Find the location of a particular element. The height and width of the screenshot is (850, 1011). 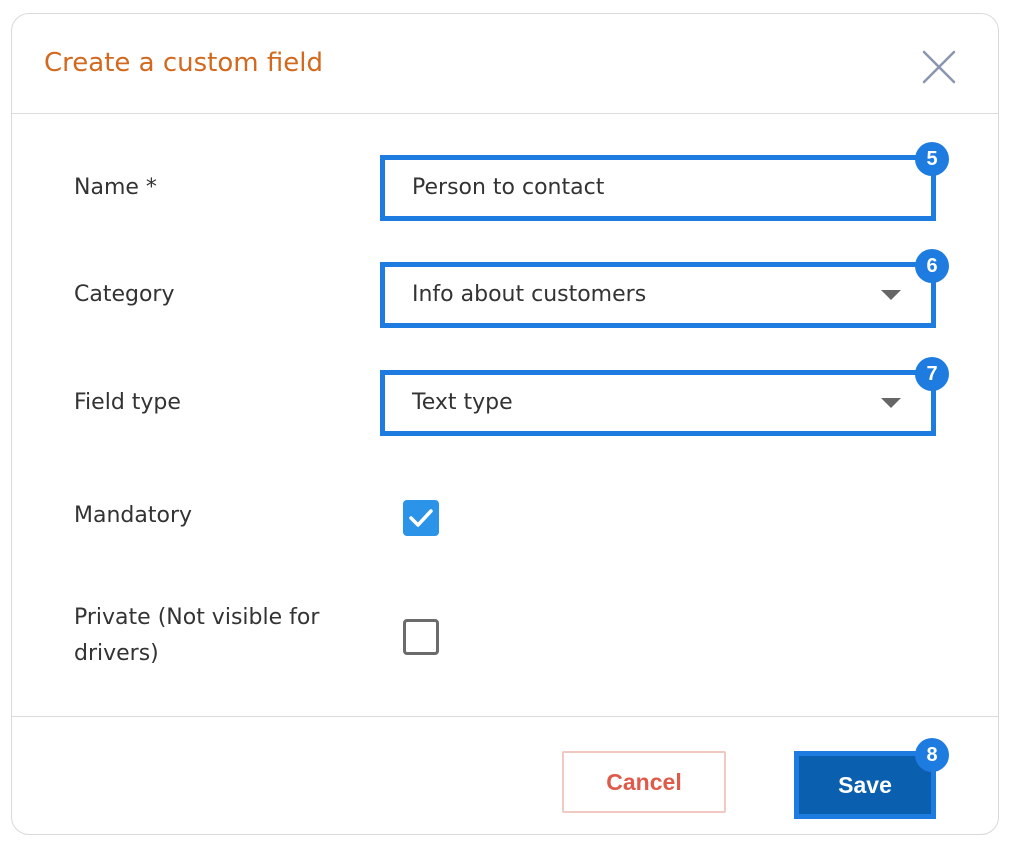

mandatory-checkbox is located at coordinates (421, 518).